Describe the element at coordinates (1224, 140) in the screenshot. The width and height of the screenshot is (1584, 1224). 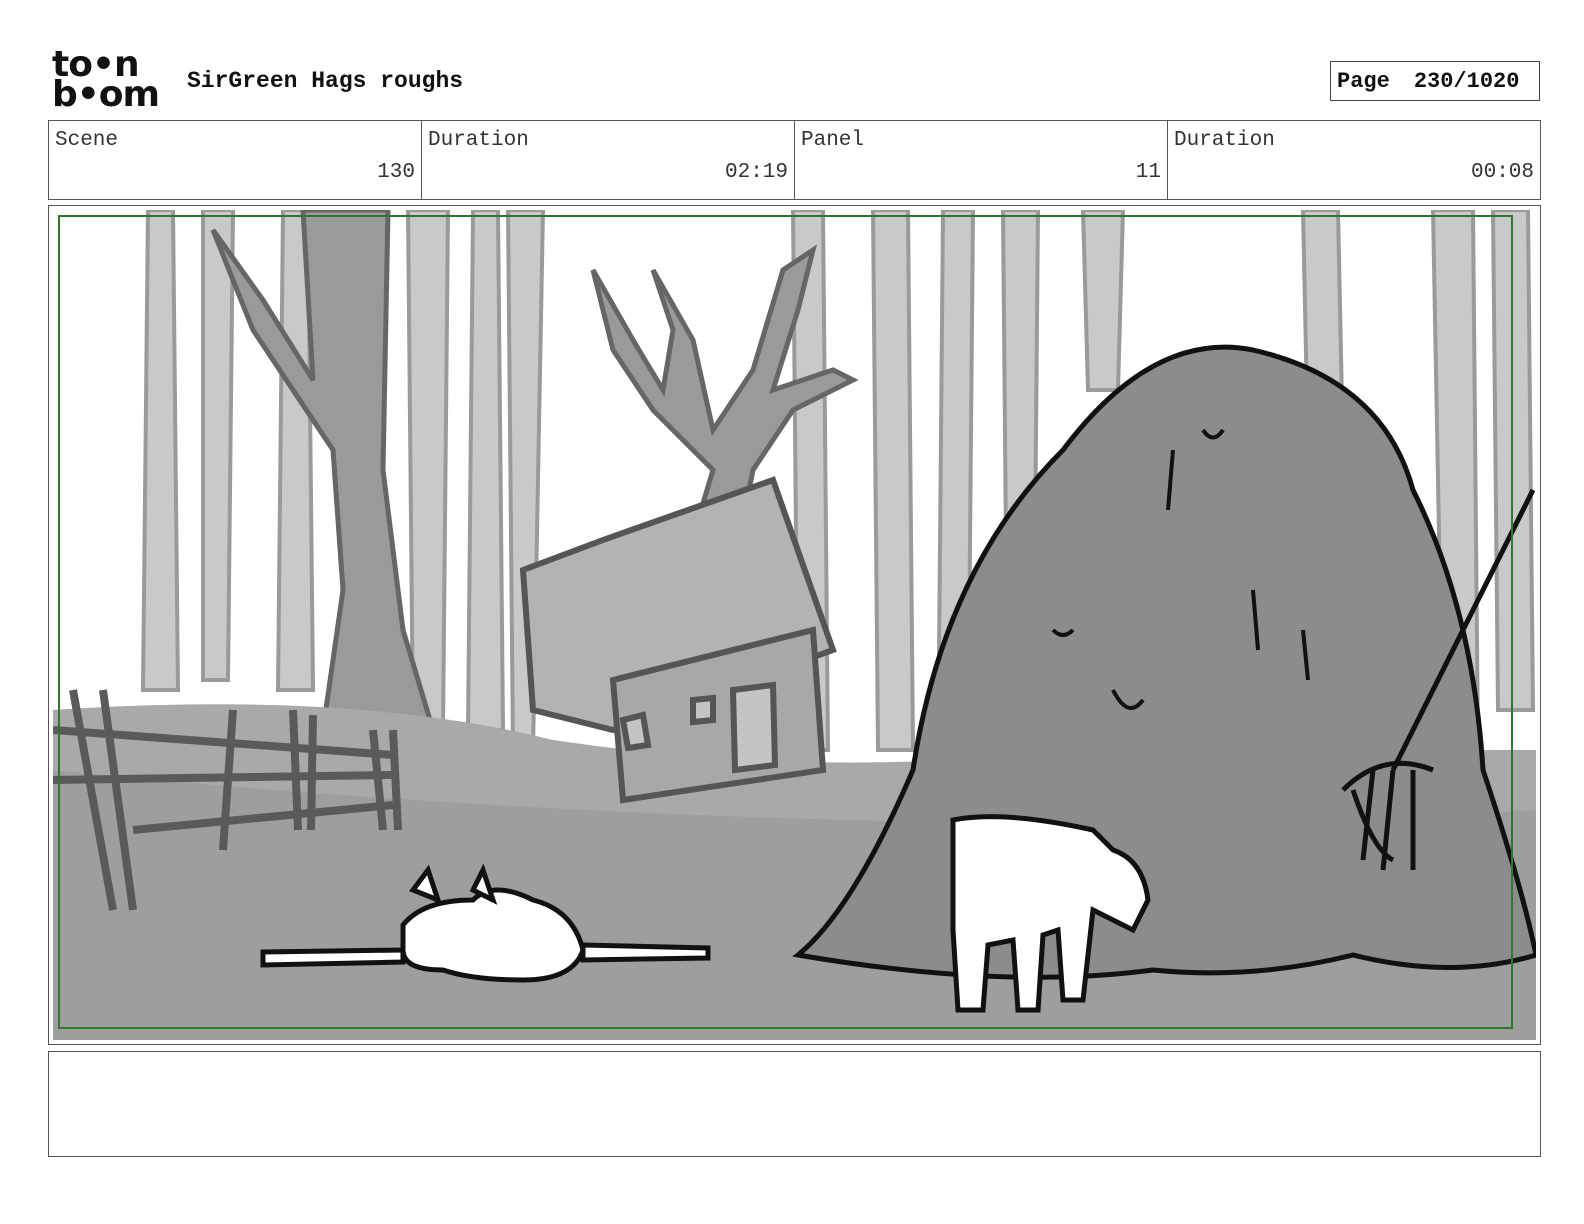
I see `panel-duration-label: Duration` at that location.